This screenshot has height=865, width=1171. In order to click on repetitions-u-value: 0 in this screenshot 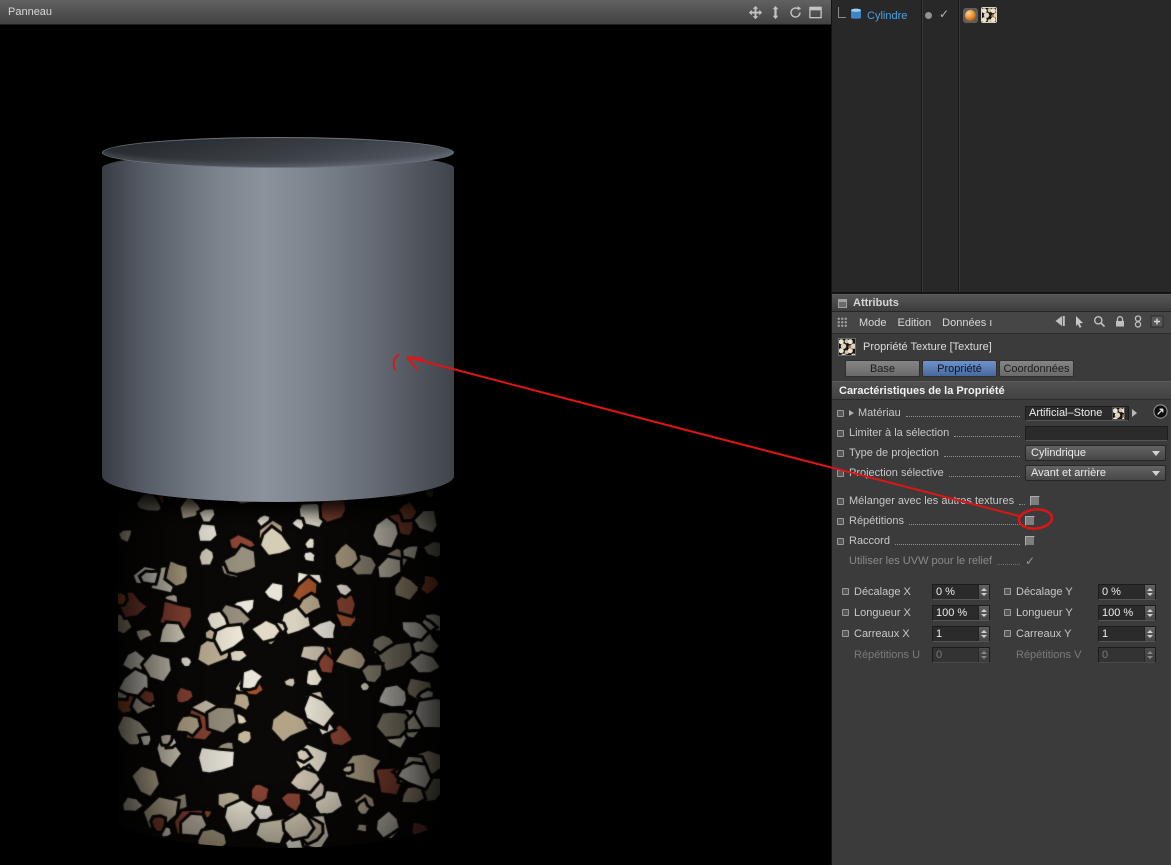, I will do `click(939, 654)`.